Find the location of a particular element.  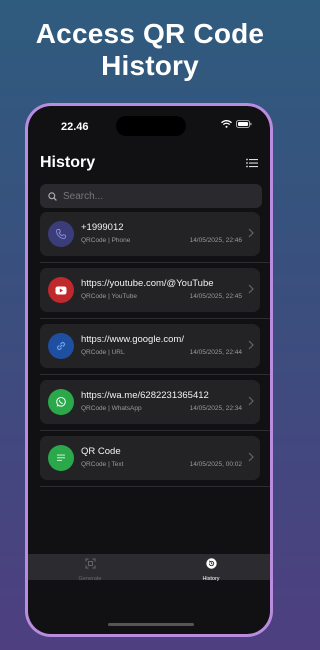

link-icon-badge is located at coordinates (61, 346).